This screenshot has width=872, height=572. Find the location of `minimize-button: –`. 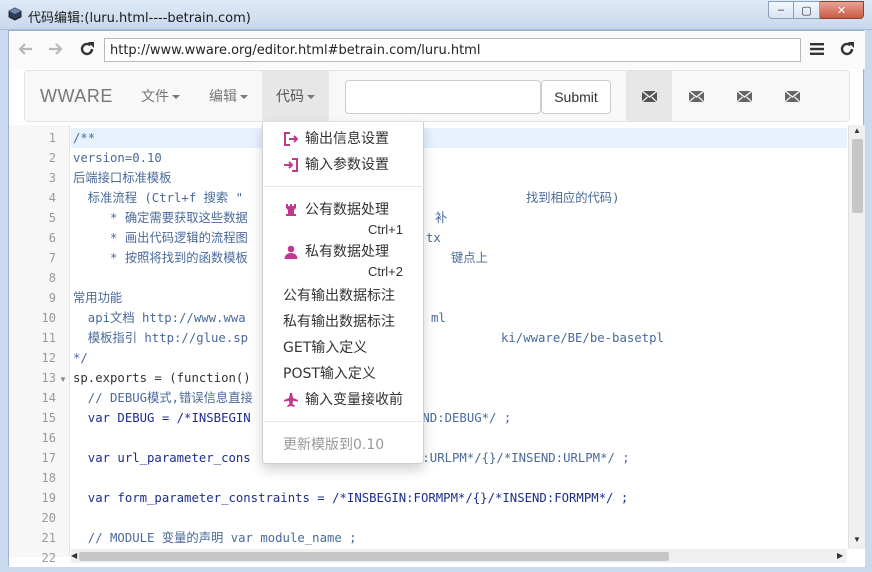

minimize-button: – is located at coordinates (781, 10).